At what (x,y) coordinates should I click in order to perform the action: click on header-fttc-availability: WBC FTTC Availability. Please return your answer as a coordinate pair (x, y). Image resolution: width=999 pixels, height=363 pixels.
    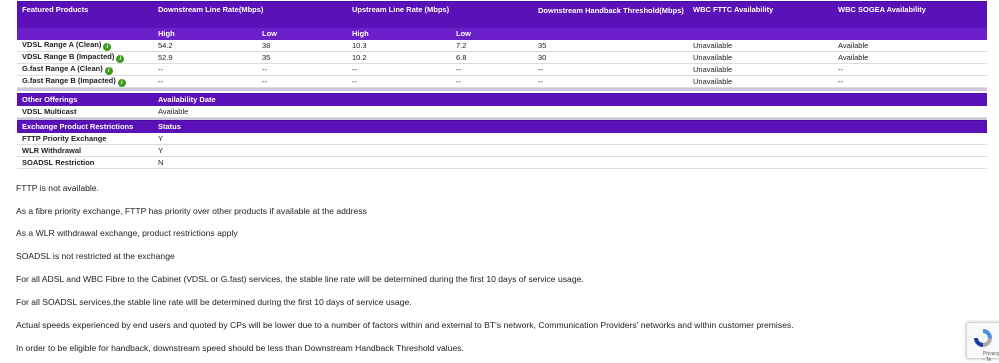
    Looking at the image, I should click on (761, 14).